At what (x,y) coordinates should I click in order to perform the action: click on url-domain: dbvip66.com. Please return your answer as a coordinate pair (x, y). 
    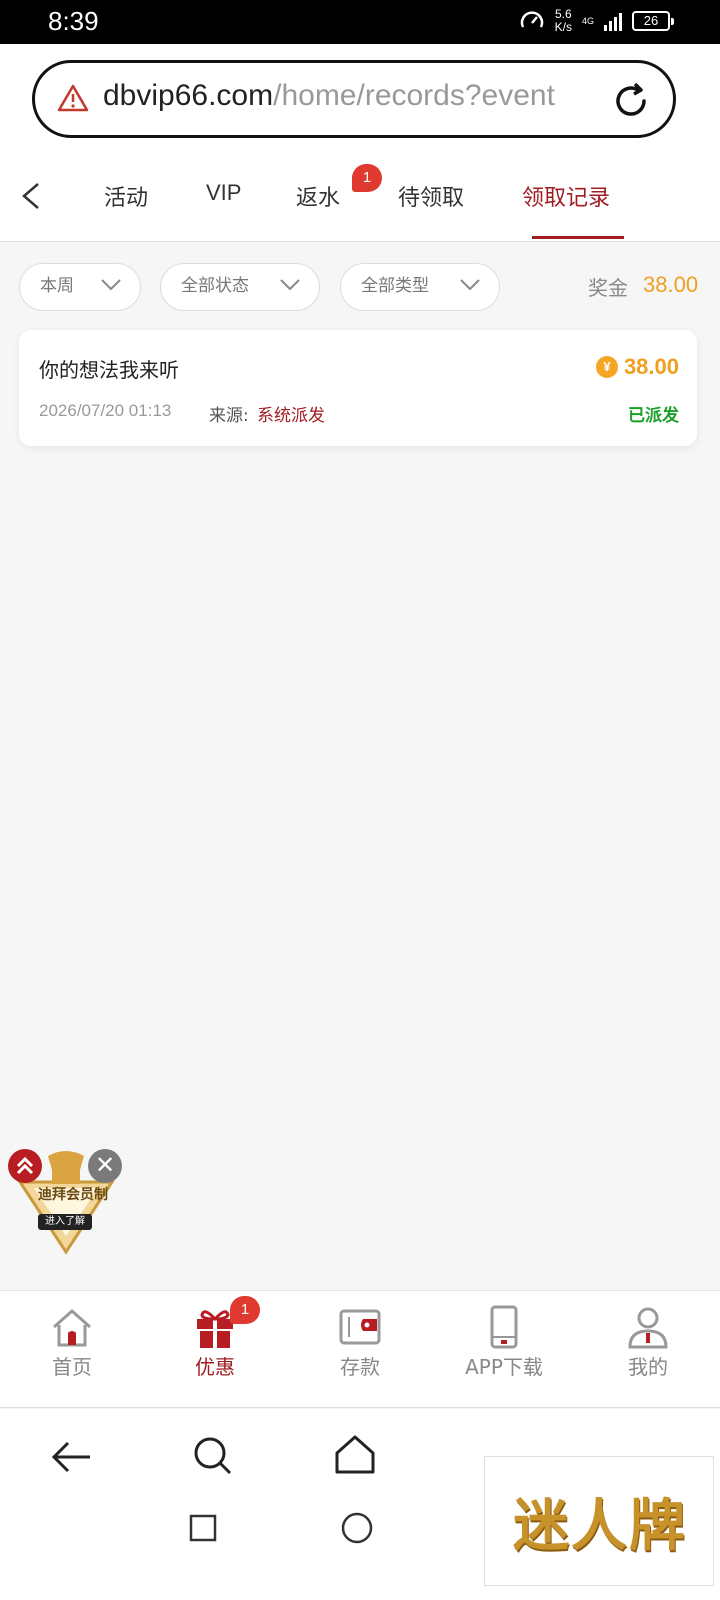
    Looking at the image, I should click on (188, 95).